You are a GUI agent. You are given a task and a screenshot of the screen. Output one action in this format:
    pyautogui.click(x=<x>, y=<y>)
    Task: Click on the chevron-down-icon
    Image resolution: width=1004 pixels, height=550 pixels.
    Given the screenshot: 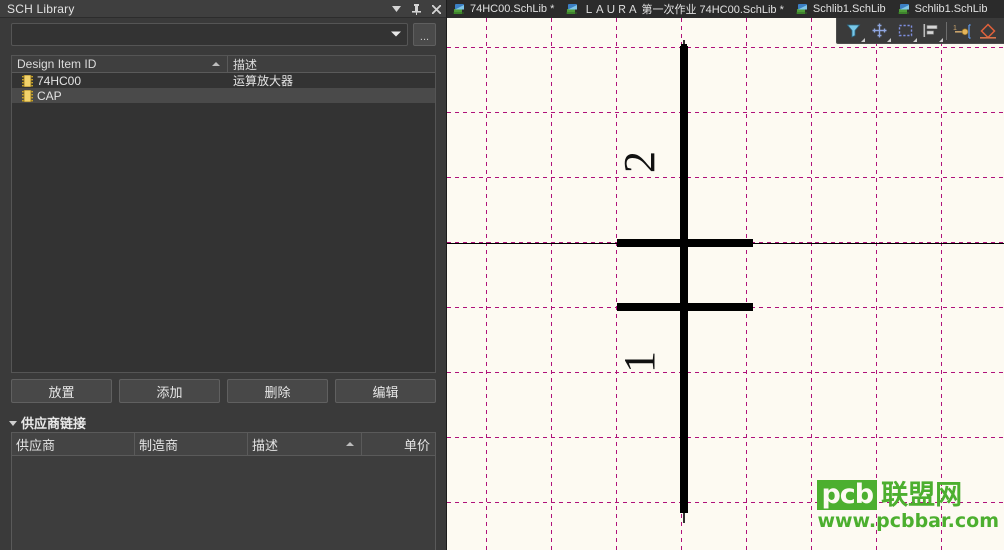 What is the action you would take?
    pyautogui.click(x=396, y=34)
    